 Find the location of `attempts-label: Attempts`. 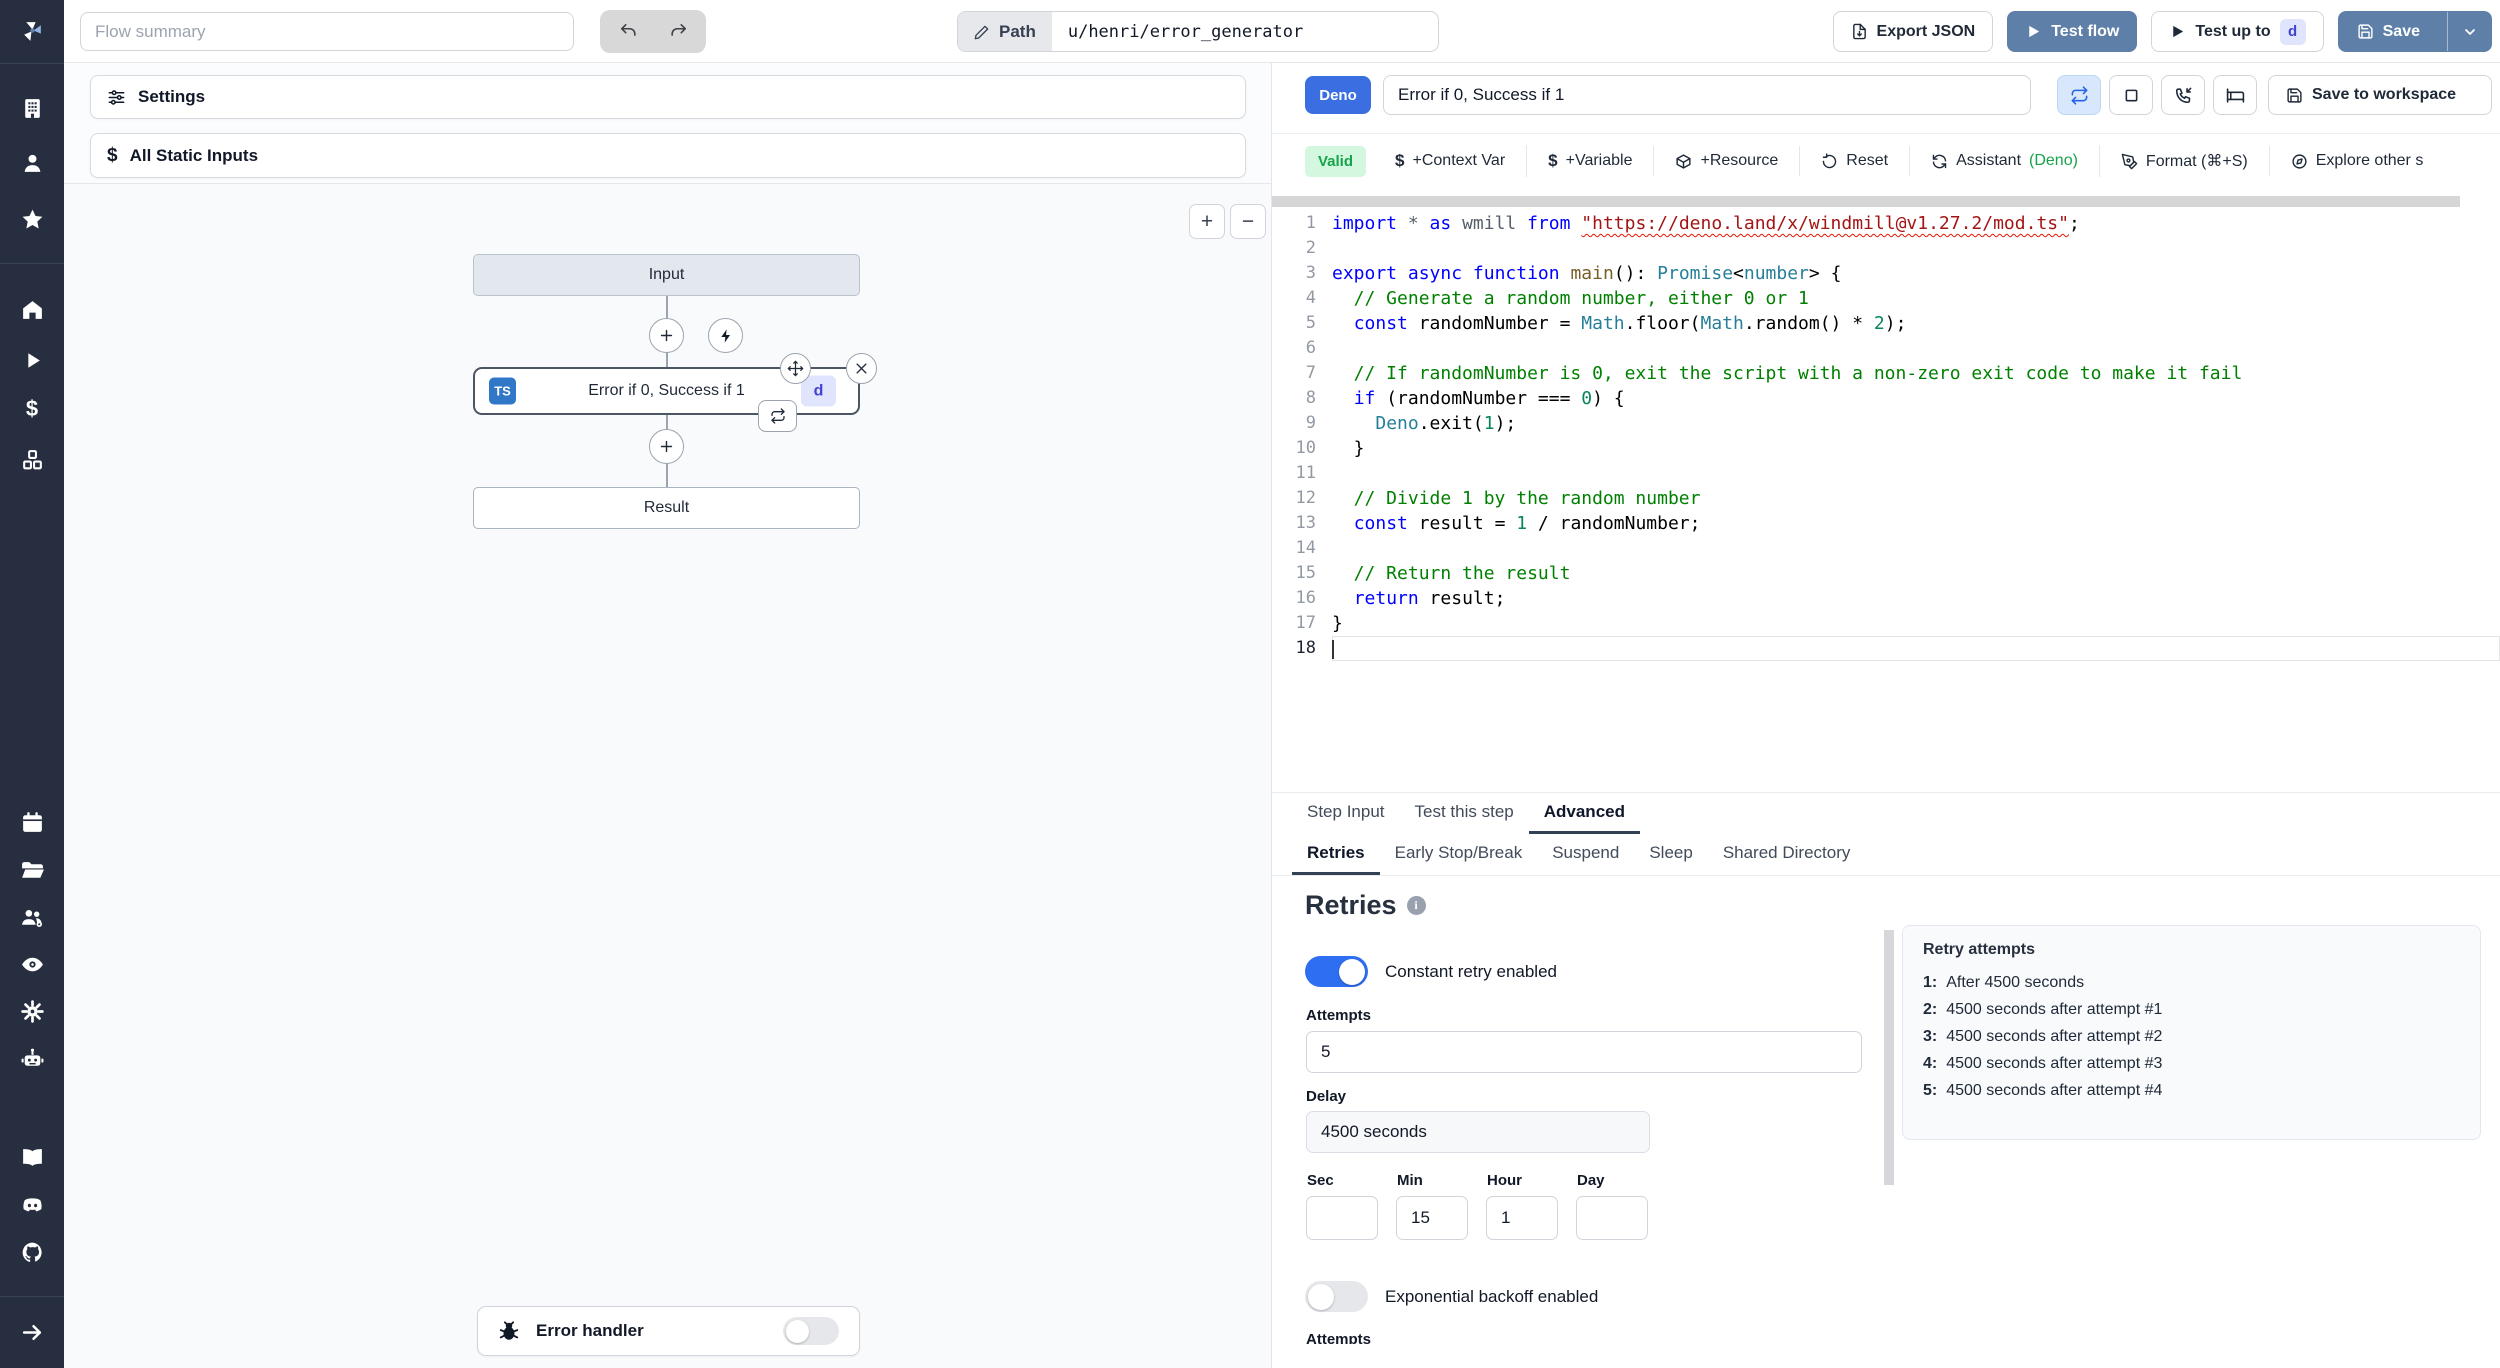

attempts-label: Attempts is located at coordinates (1339, 1015).